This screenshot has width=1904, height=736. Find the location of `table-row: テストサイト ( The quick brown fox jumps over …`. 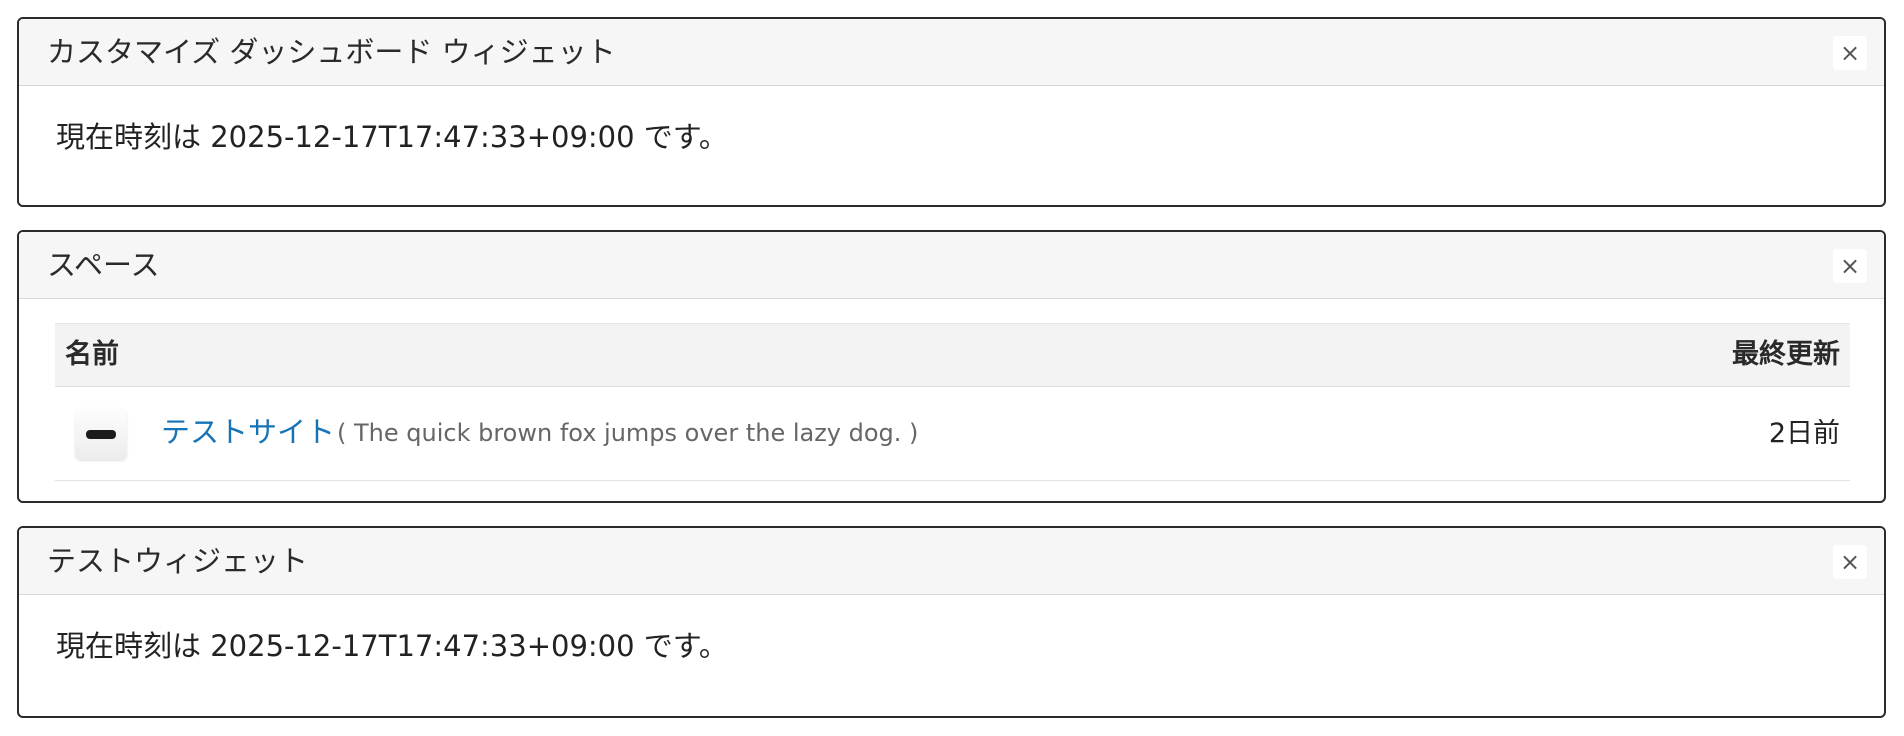

table-row: テストサイト ( The quick brown fox jumps over … is located at coordinates (952, 434).